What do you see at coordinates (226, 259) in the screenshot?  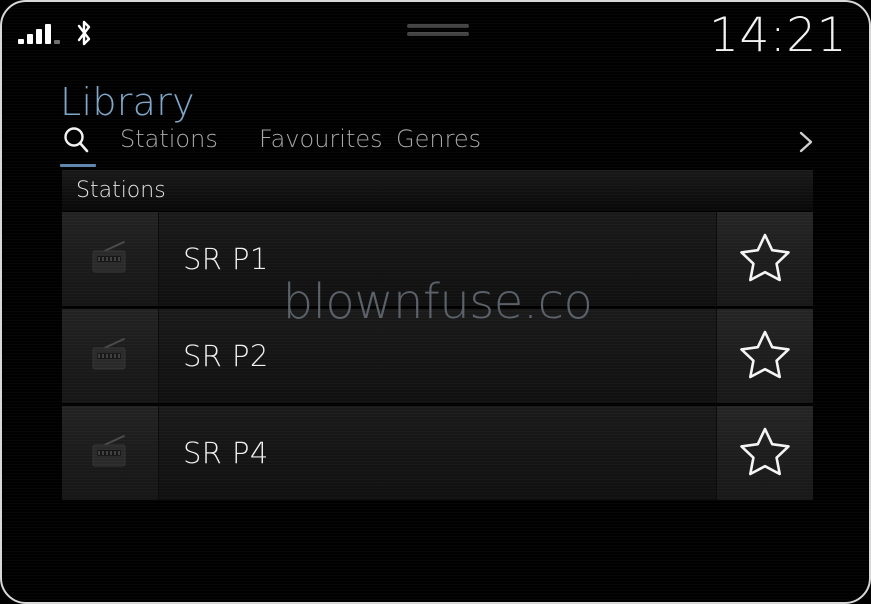 I see `station-name: SR P1` at bounding box center [226, 259].